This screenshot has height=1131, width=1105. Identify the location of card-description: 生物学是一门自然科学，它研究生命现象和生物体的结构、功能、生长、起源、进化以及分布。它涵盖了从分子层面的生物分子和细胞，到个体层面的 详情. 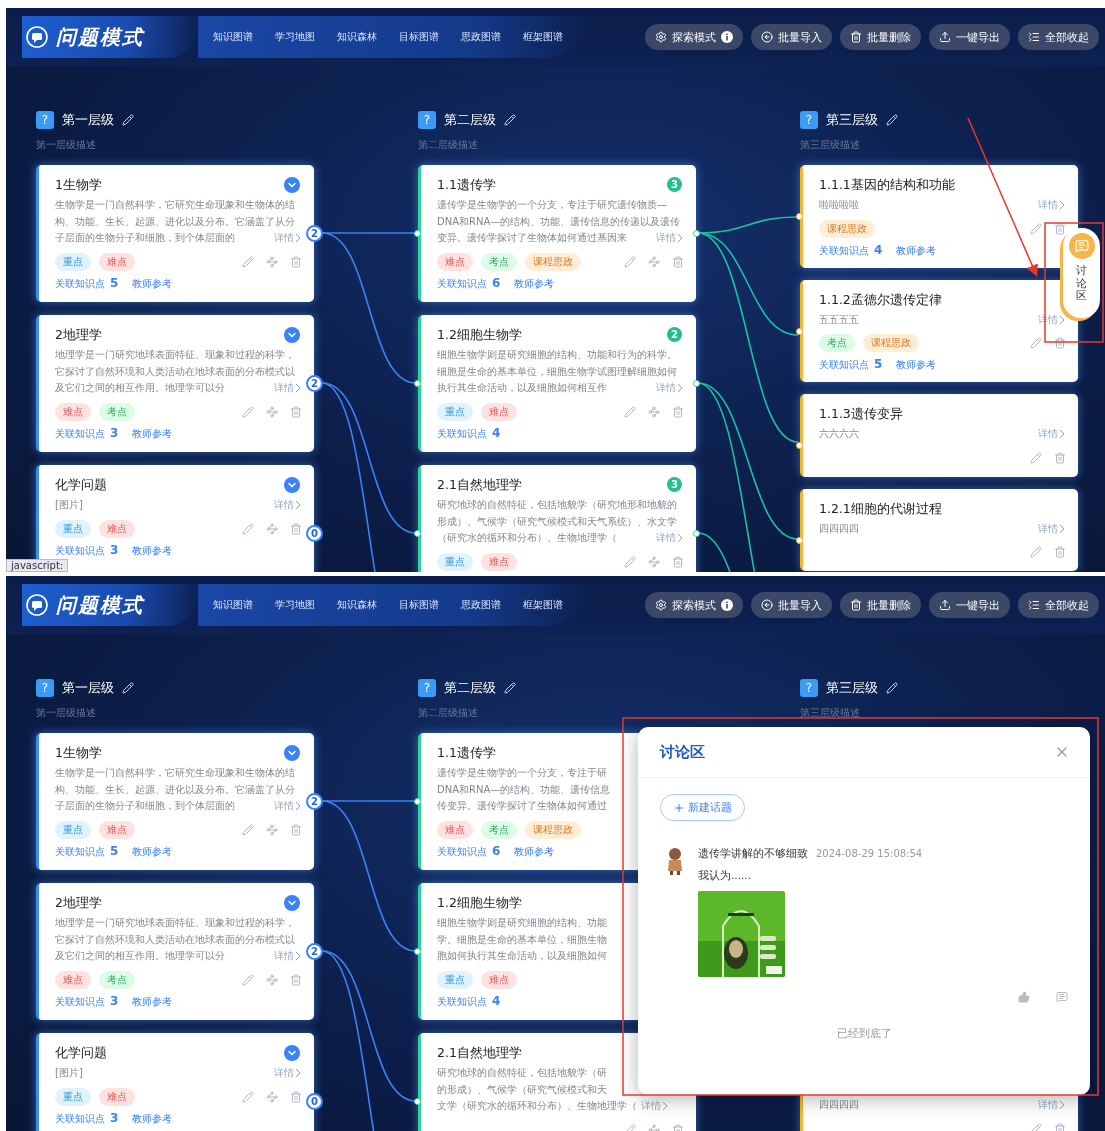
(178, 790).